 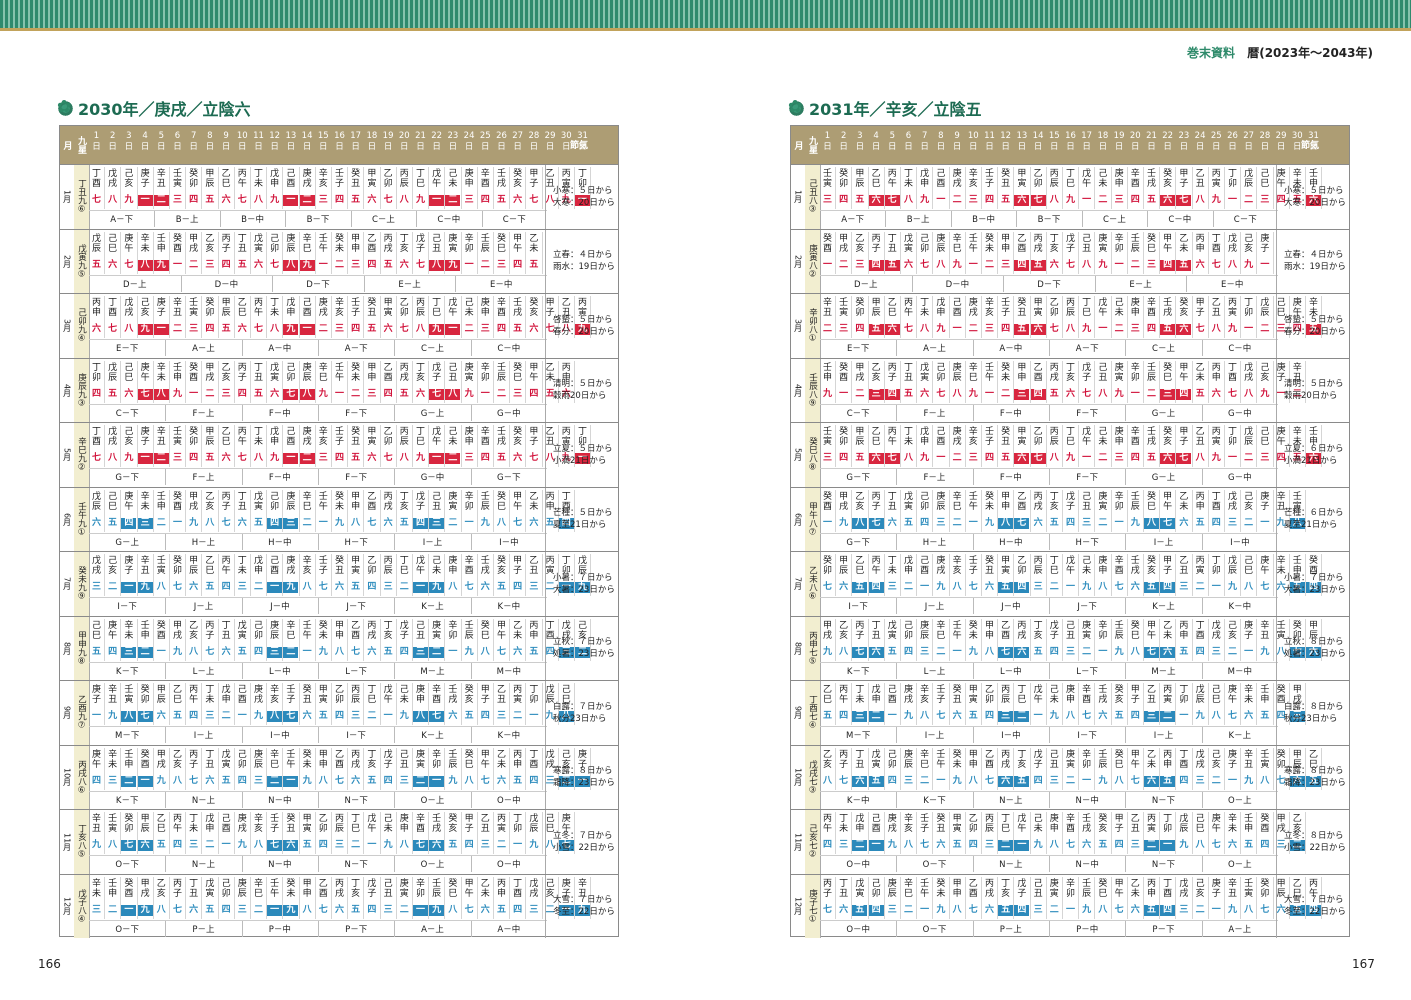 I want to click on kanshi-cell: 甲 子, so click(x=1184, y=437).